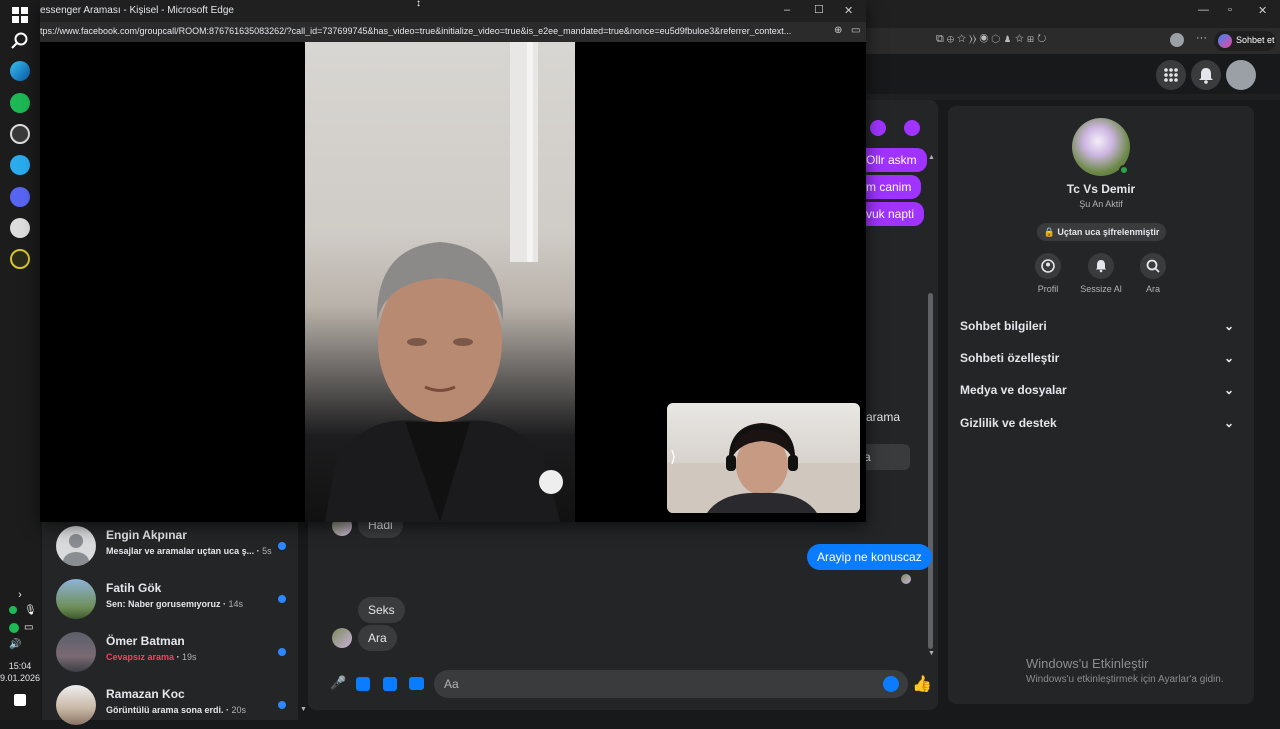  What do you see at coordinates (1073, 41) in the screenshot?
I see `edge-toolbar: ⧉ ⊕ ☆ ⟩⟩ ◉ ⬡ ♟ ✩ ⊞ ↻ ··· Sohbet et` at bounding box center [1073, 41].